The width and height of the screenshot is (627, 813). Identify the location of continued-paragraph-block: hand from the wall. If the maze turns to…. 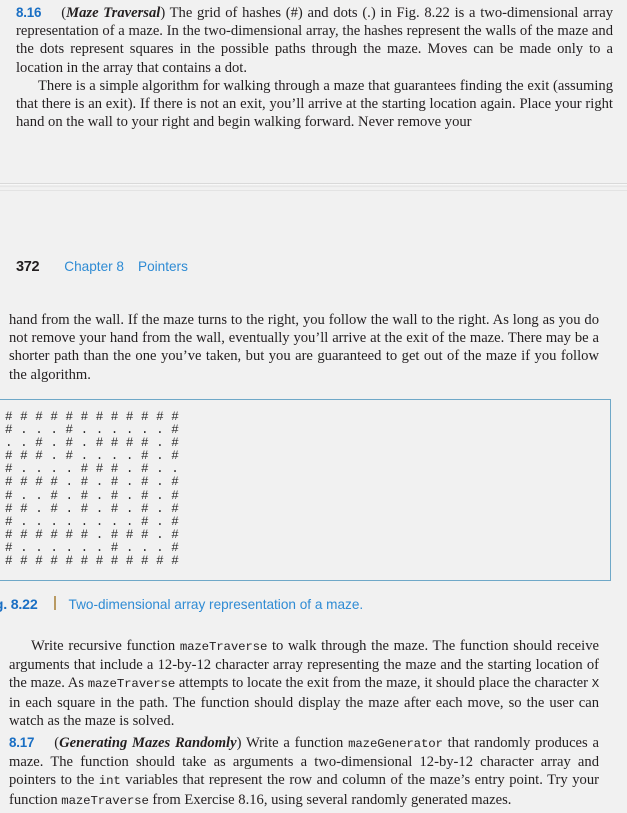
(304, 347).